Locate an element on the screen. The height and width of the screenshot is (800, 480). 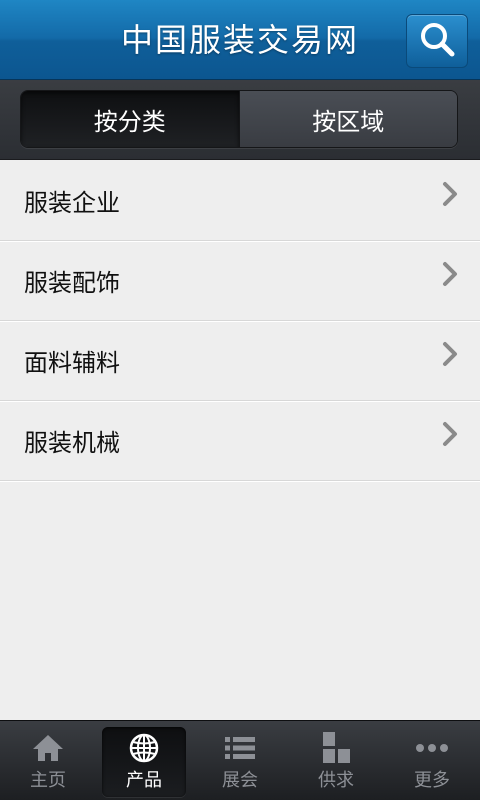
nav-item-home: 主页 is located at coordinates (48, 760).